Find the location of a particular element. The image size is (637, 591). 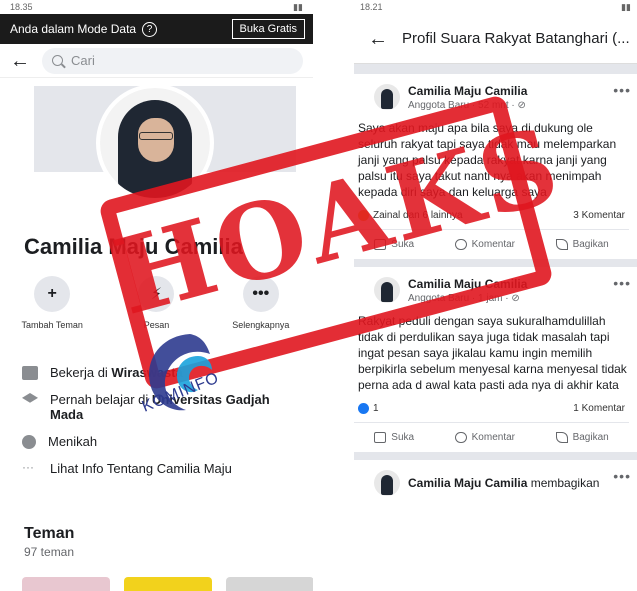

more-button: ••• Selengkapnya is located at coordinates (261, 303).